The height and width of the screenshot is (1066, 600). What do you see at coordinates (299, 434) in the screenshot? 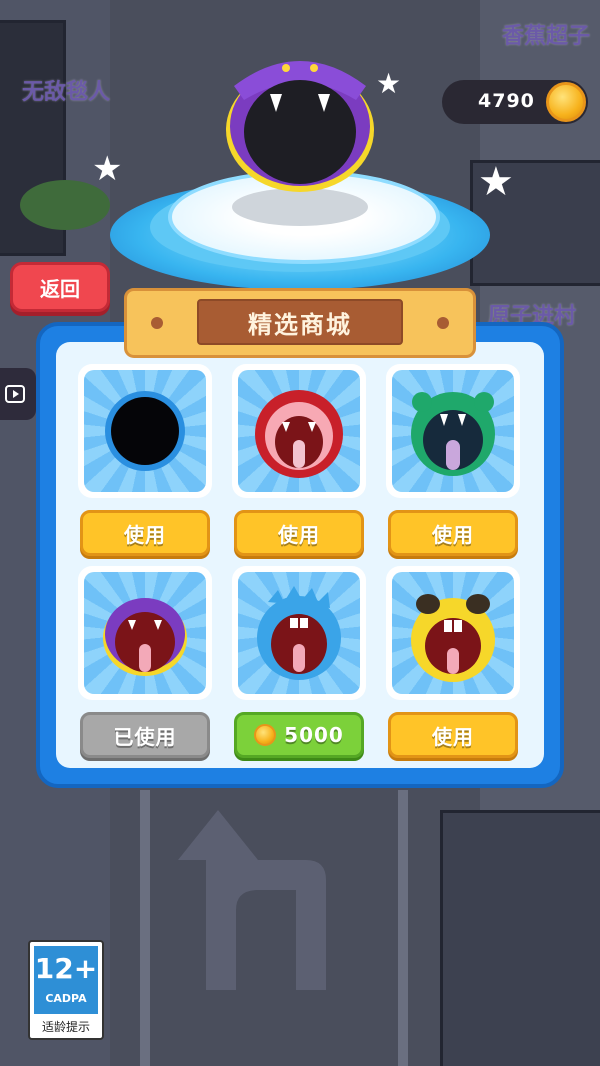
I see `red-lion-mouth-icon` at bounding box center [299, 434].